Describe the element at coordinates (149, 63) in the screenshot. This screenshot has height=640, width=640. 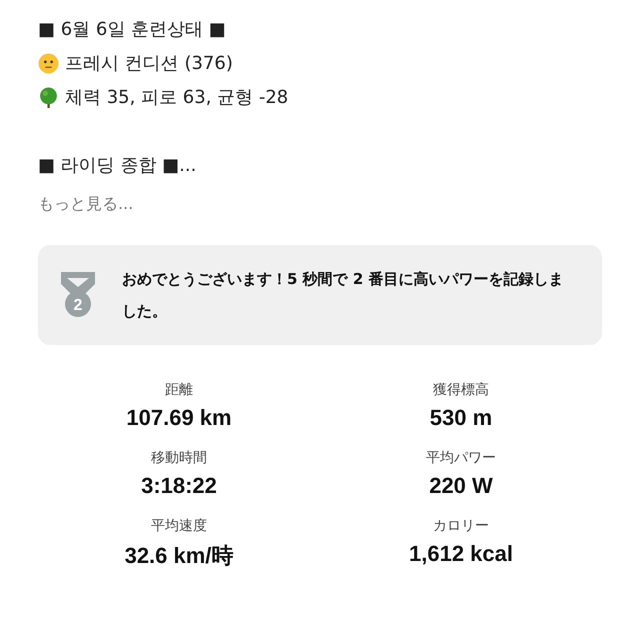
I see `post-text: 프레시 컨디션 (376)` at that location.